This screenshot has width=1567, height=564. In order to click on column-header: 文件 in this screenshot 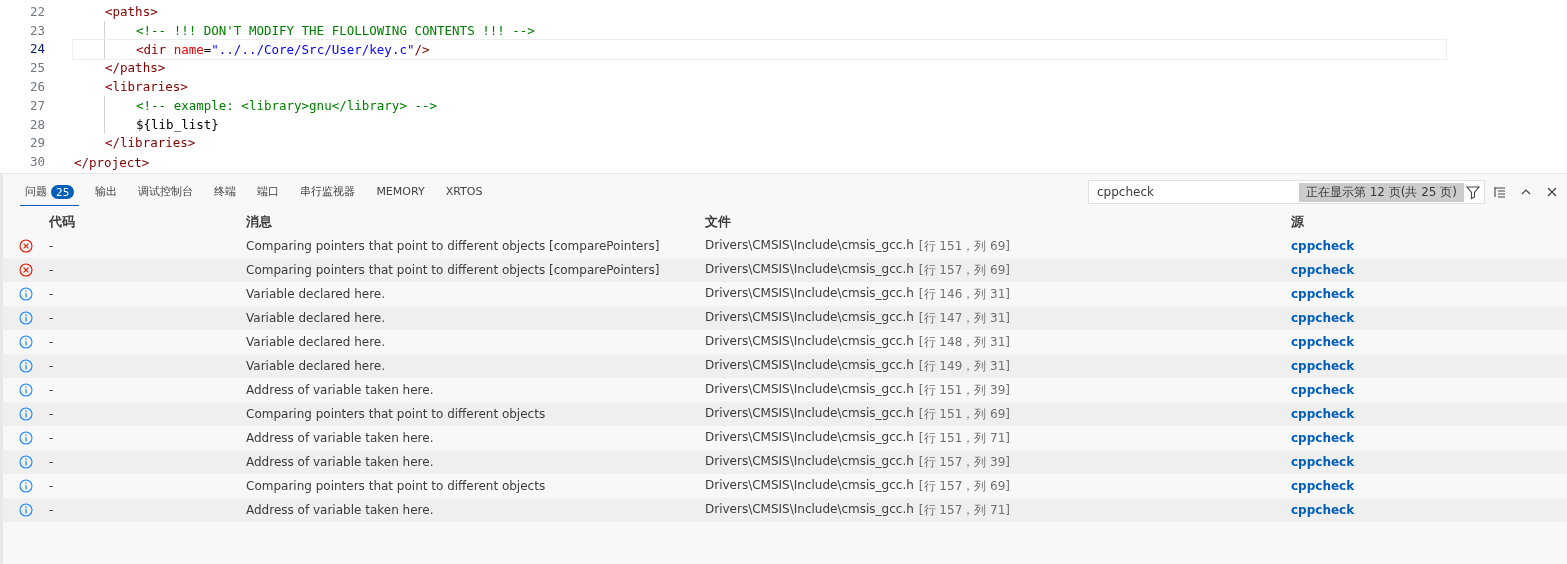, I will do `click(718, 222)`.